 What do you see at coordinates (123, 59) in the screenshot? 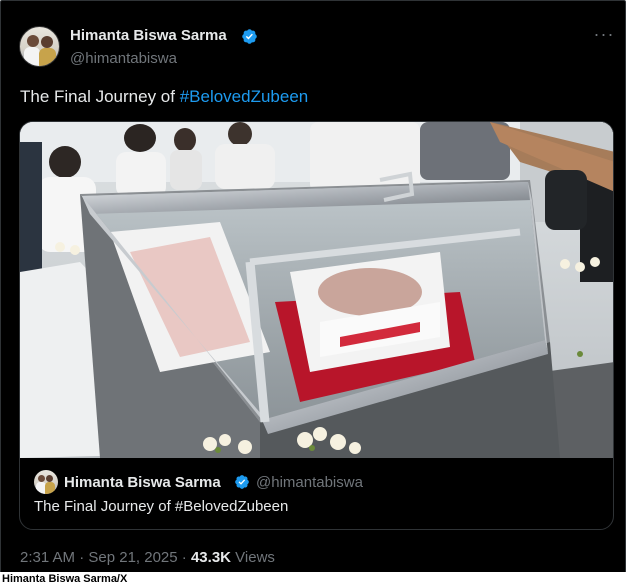
I see `author-handle: @himantabiswa` at bounding box center [123, 59].